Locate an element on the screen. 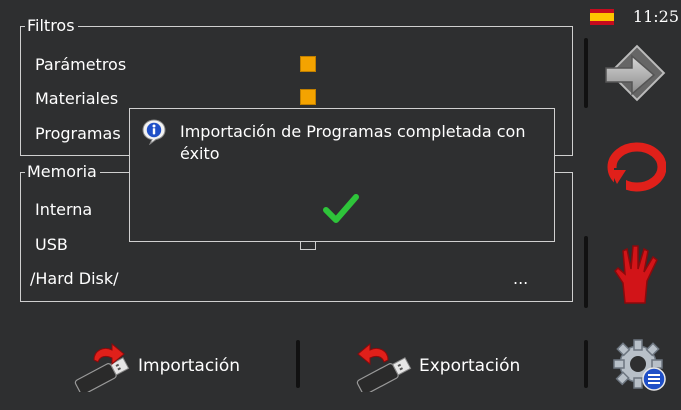 The height and width of the screenshot is (410, 681). export-label: Exportación is located at coordinates (470, 366).